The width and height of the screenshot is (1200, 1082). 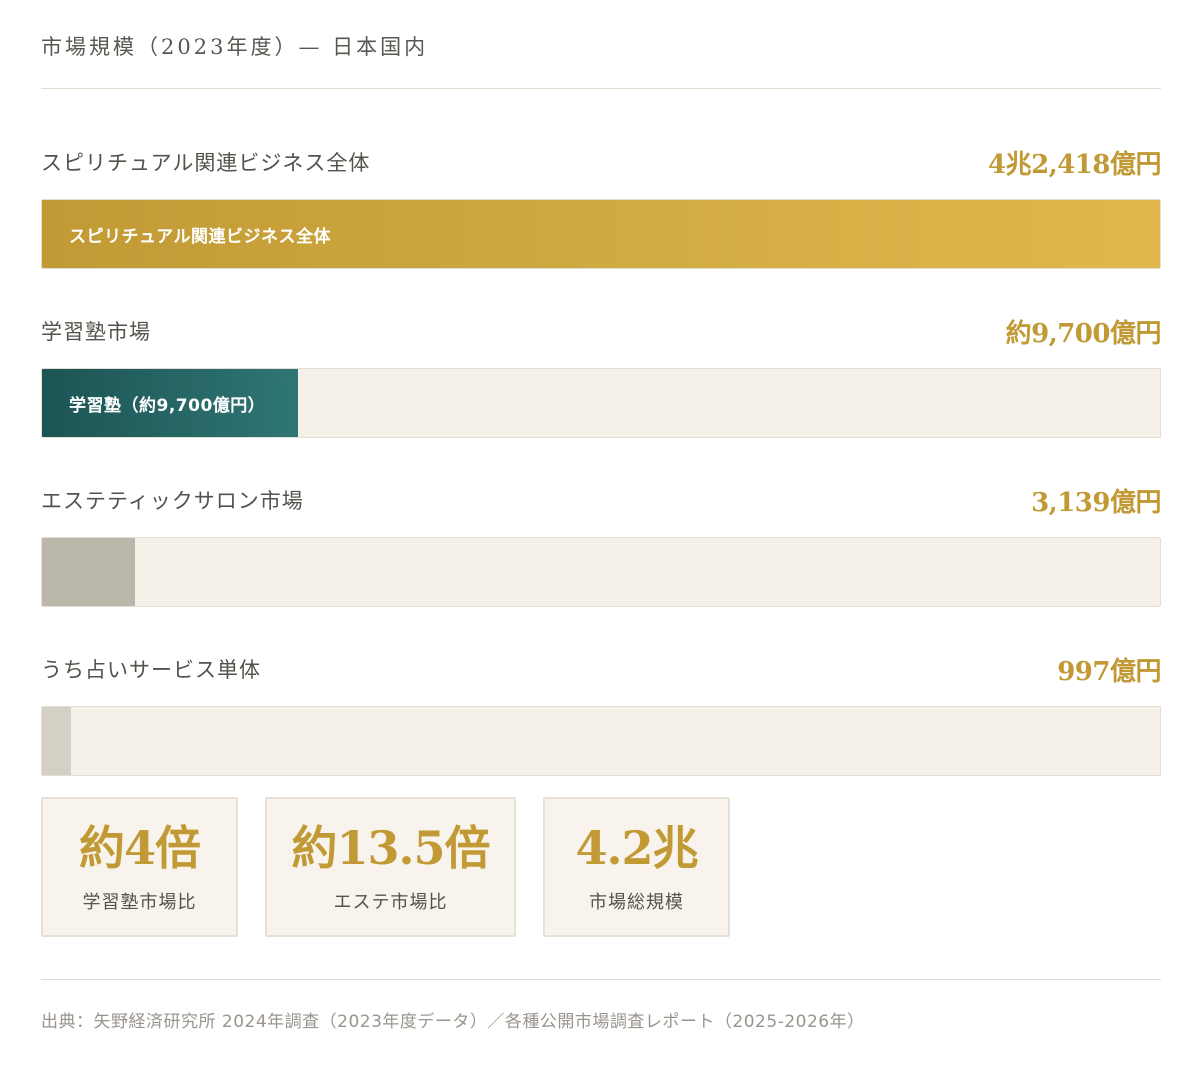 What do you see at coordinates (601, 403) in the screenshot?
I see `bar-track: 学習塾（約9,700億円）` at bounding box center [601, 403].